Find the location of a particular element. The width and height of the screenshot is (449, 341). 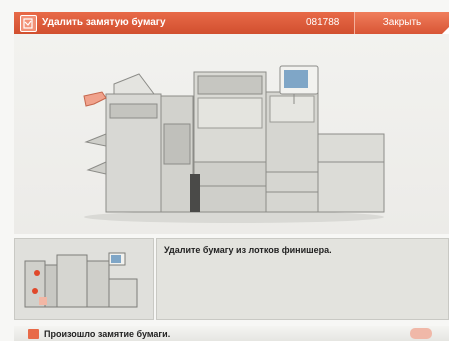

hand-pointer-icon is located at coordinates (95, 99).